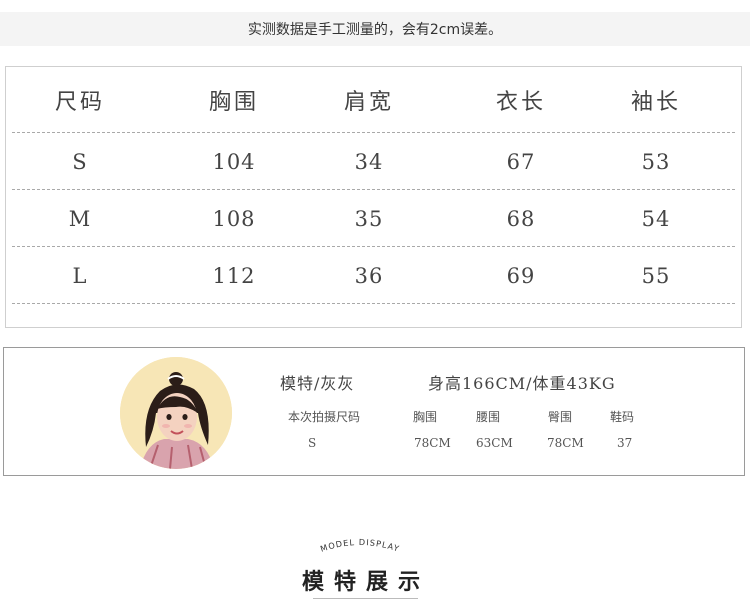 This screenshot has height=607, width=750. I want to click on model-header-bust: 胸围, so click(425, 417).